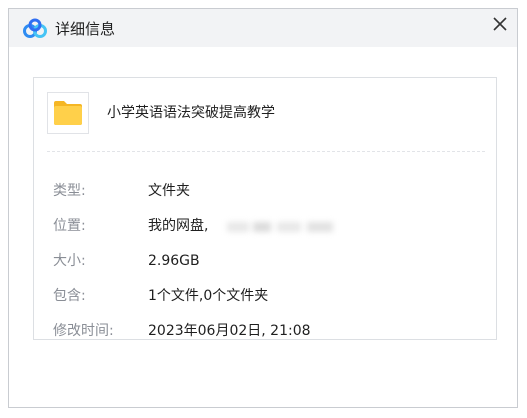 This screenshot has height=418, width=527. What do you see at coordinates (178, 226) in the screenshot?
I see `location-value: 我的网盘,` at bounding box center [178, 226].